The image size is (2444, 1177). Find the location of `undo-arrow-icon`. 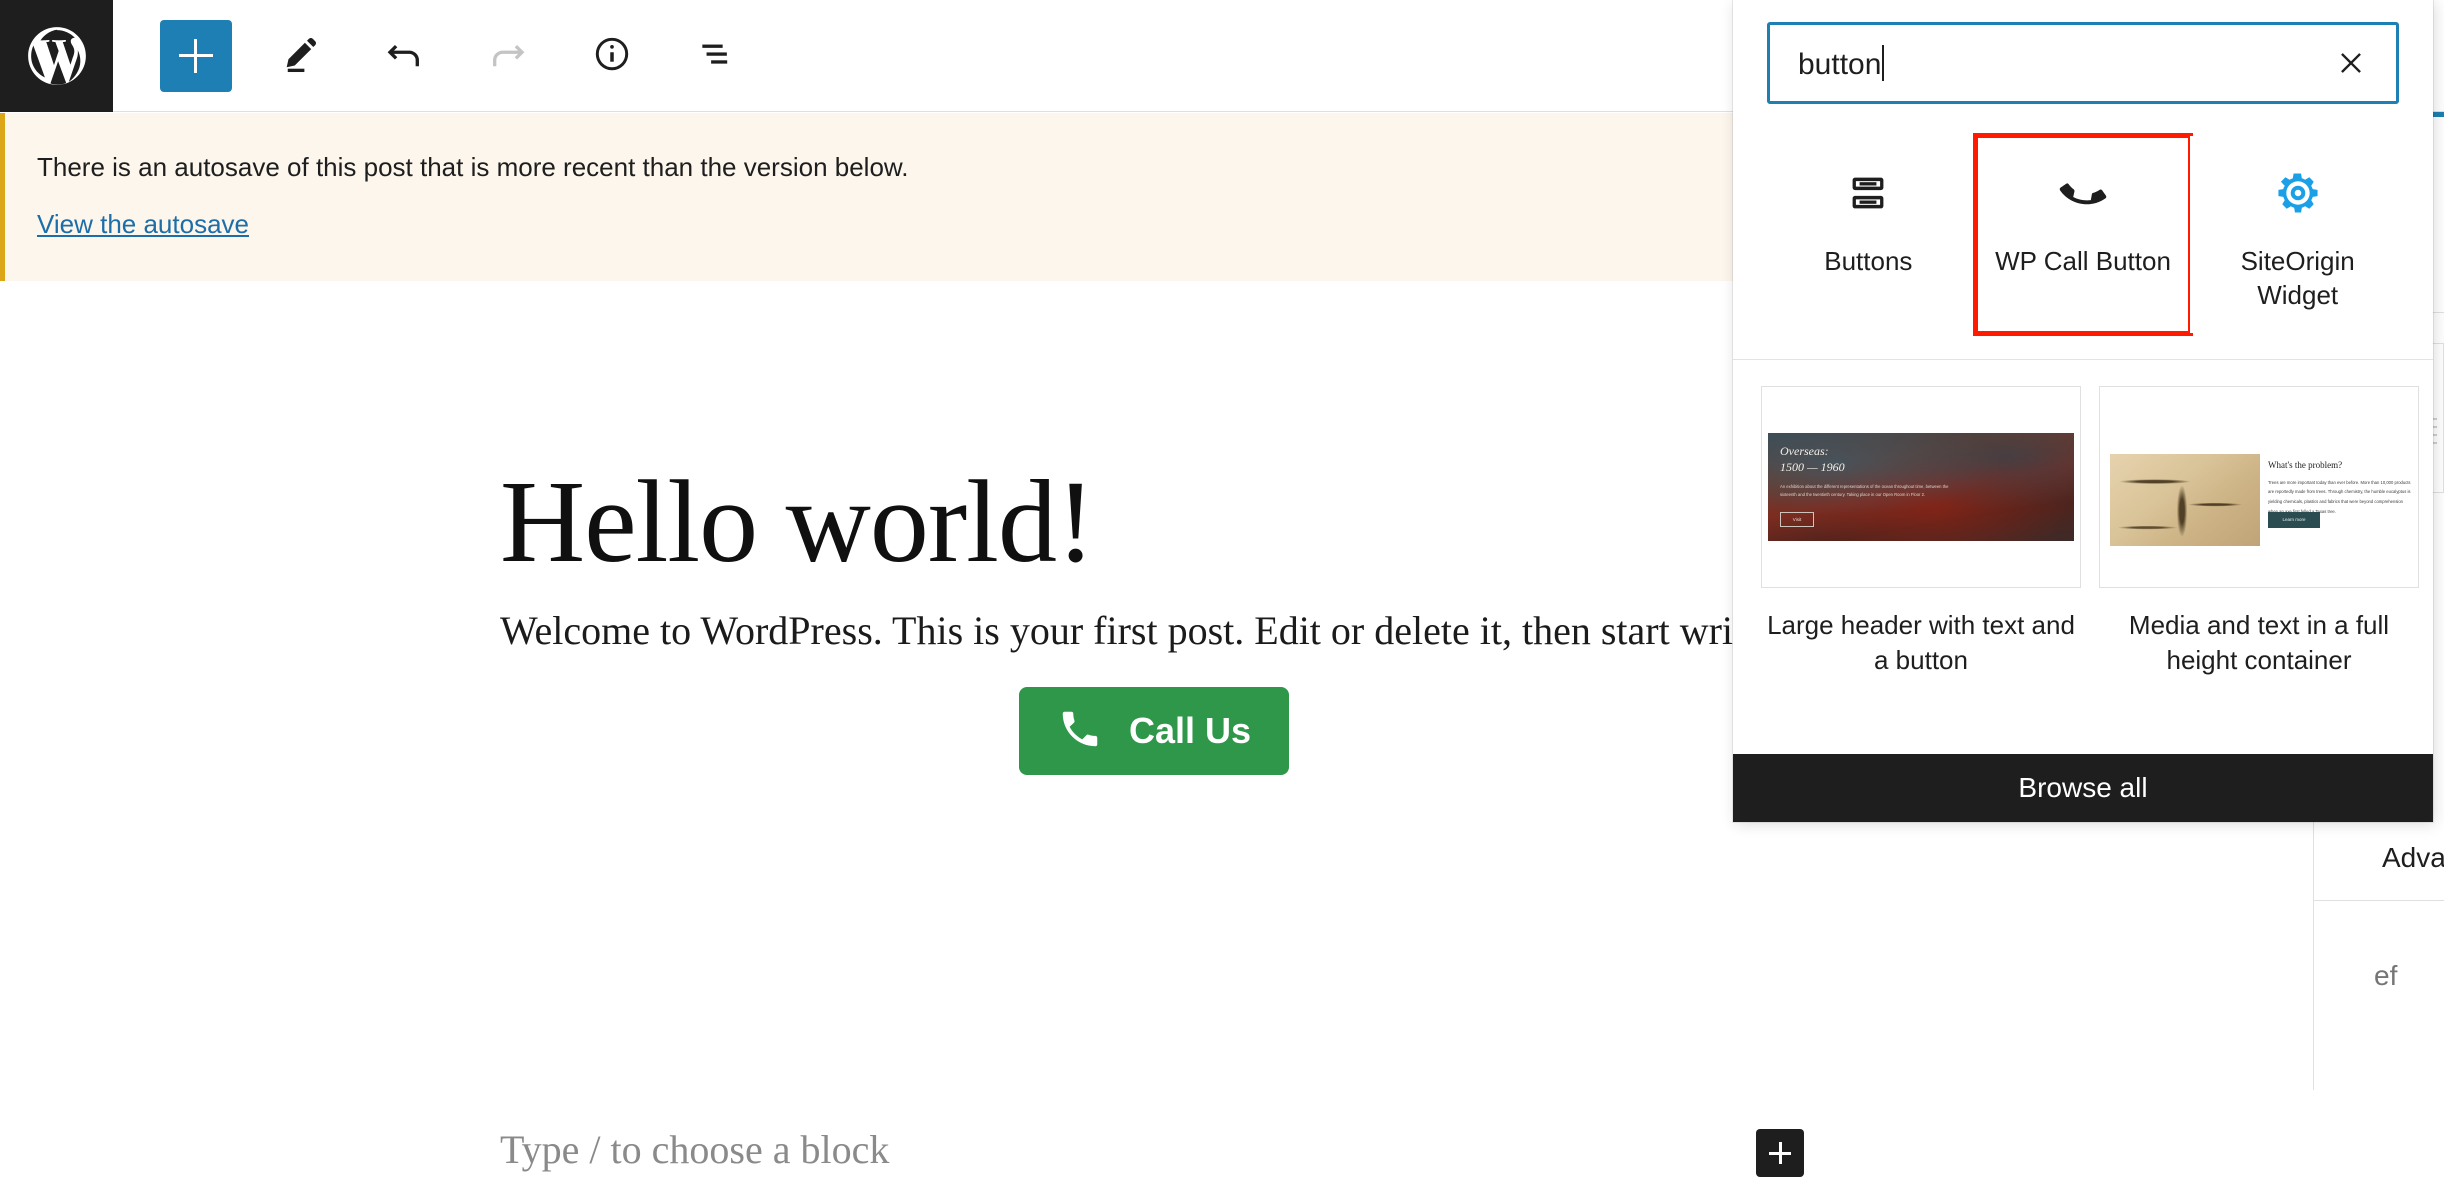

undo-arrow-icon is located at coordinates (404, 55).